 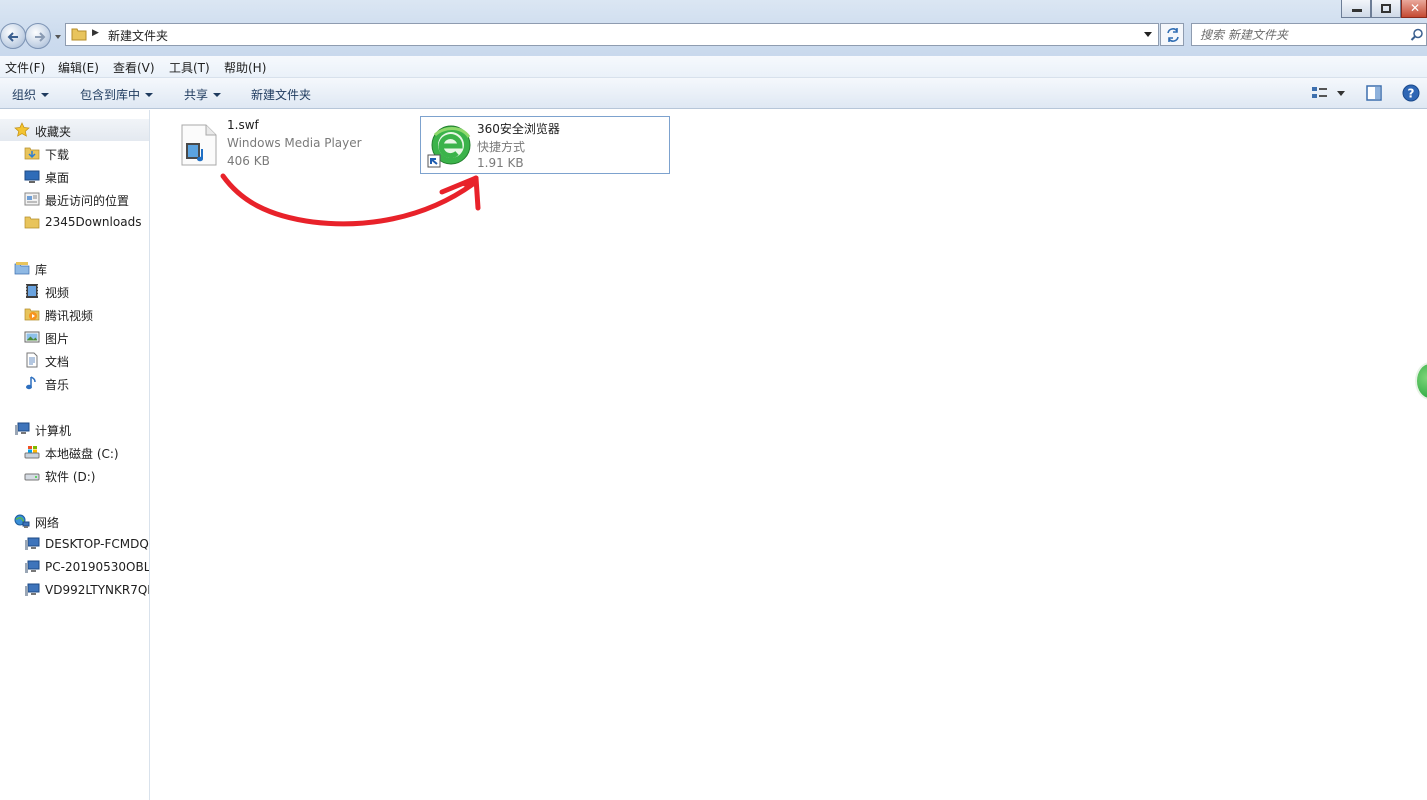 I want to click on sidebar-computer-label: 计算机, so click(x=53, y=431).